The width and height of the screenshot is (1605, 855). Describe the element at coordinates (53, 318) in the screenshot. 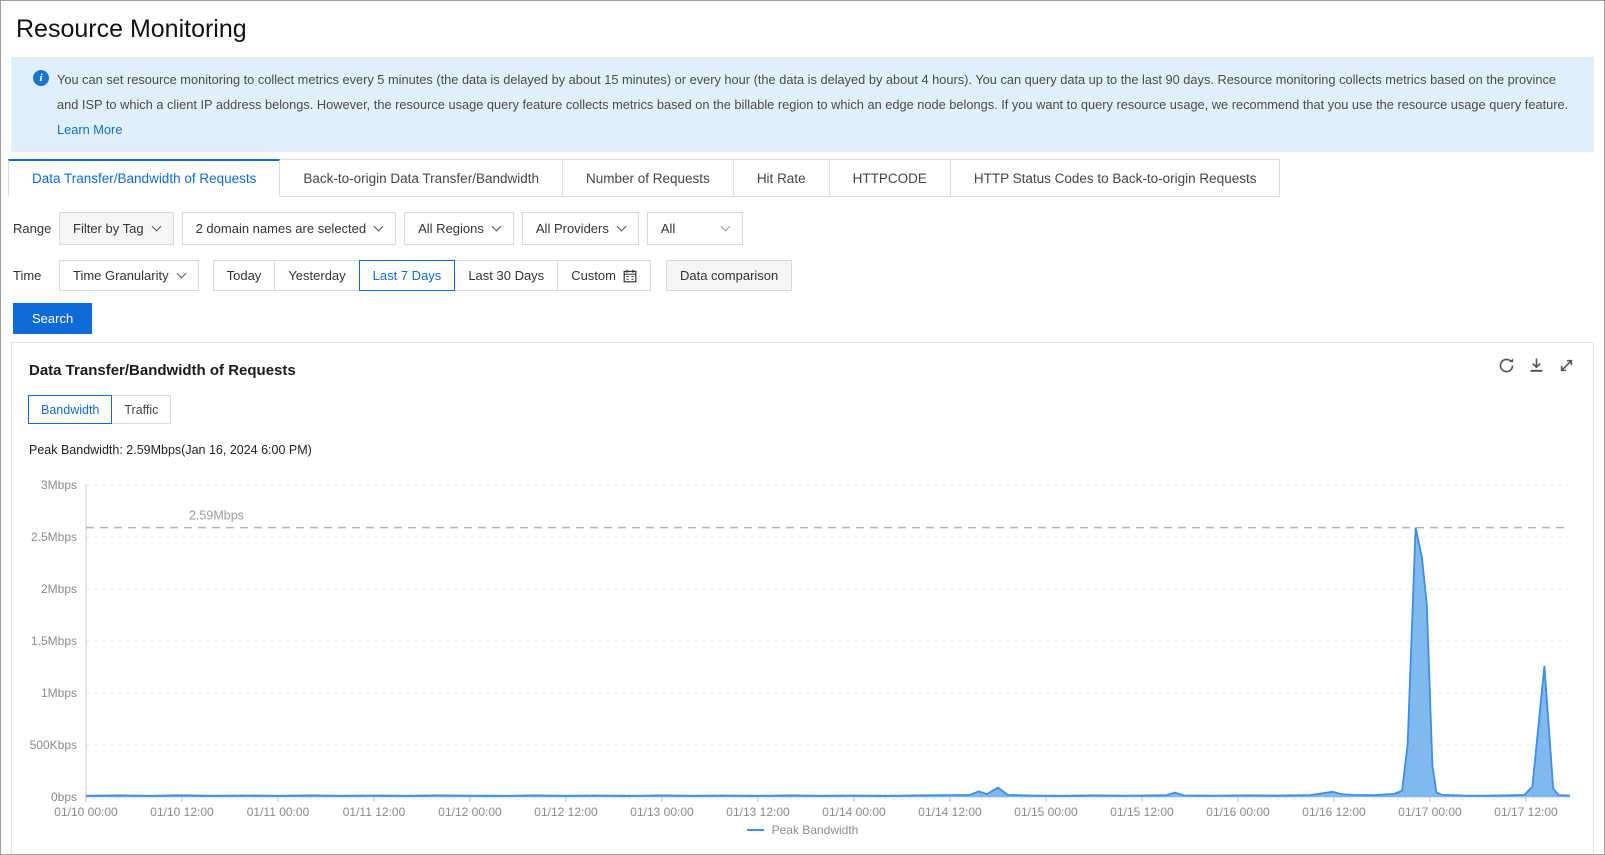

I see `search-button: Search` at that location.